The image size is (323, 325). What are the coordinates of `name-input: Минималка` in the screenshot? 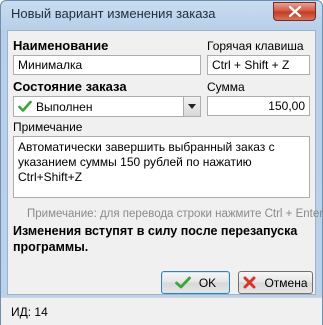 It's located at (107, 65).